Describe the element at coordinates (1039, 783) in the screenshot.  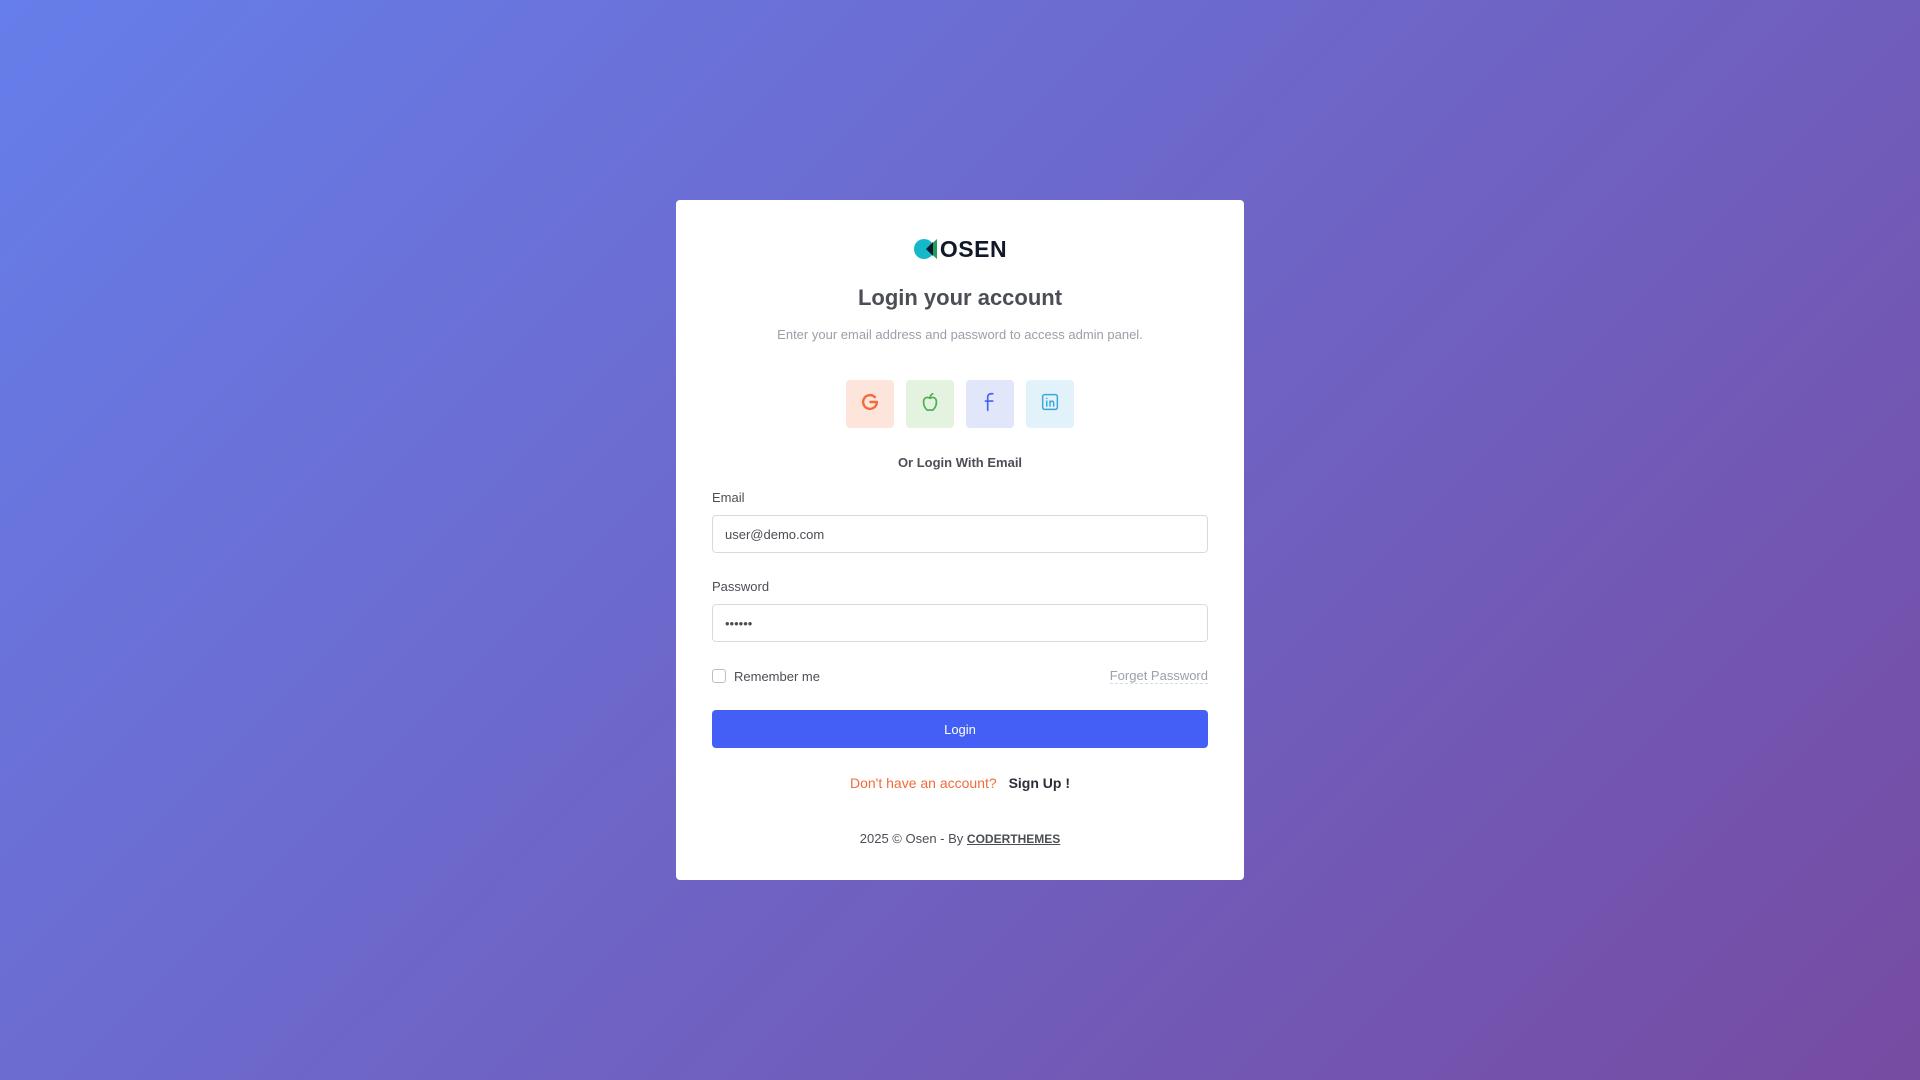
I see `signup-link: Sign Up !` at that location.